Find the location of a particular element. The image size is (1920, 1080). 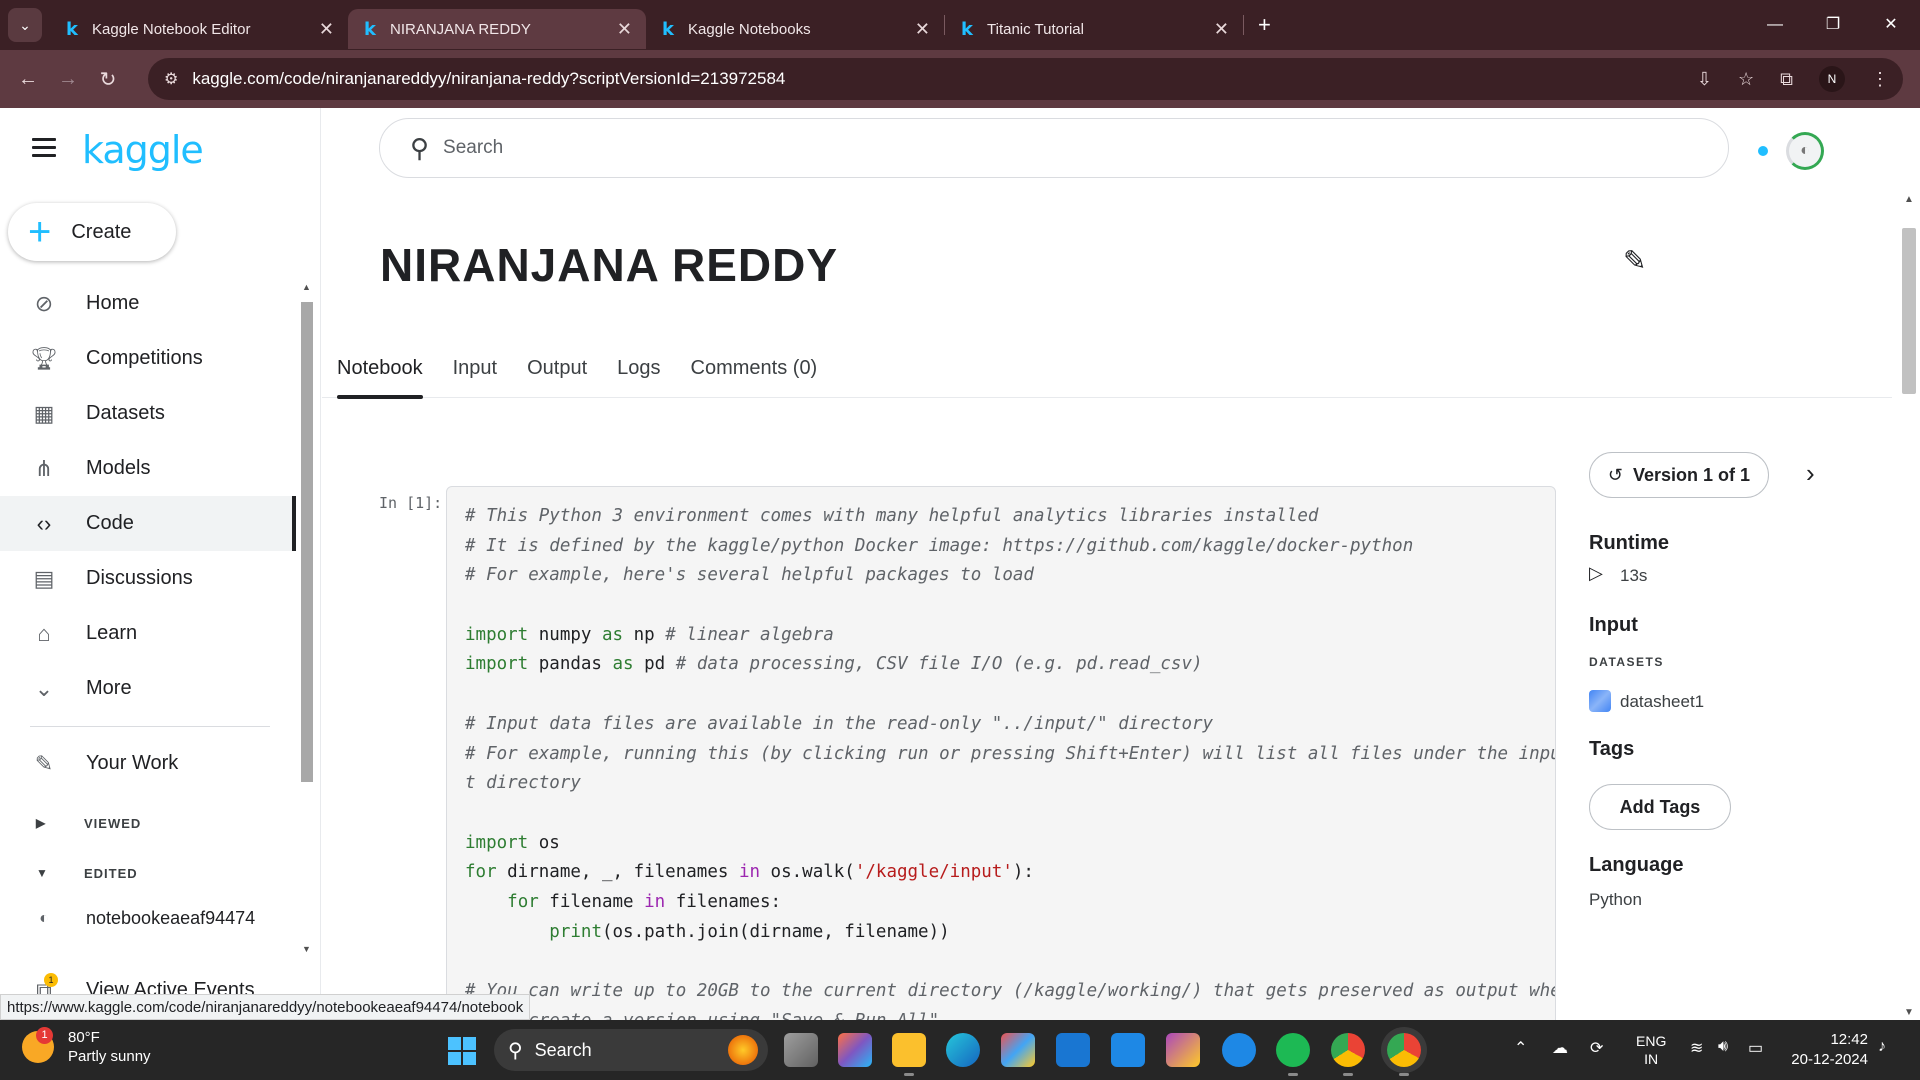

tab-logs: Logs is located at coordinates (638, 368).